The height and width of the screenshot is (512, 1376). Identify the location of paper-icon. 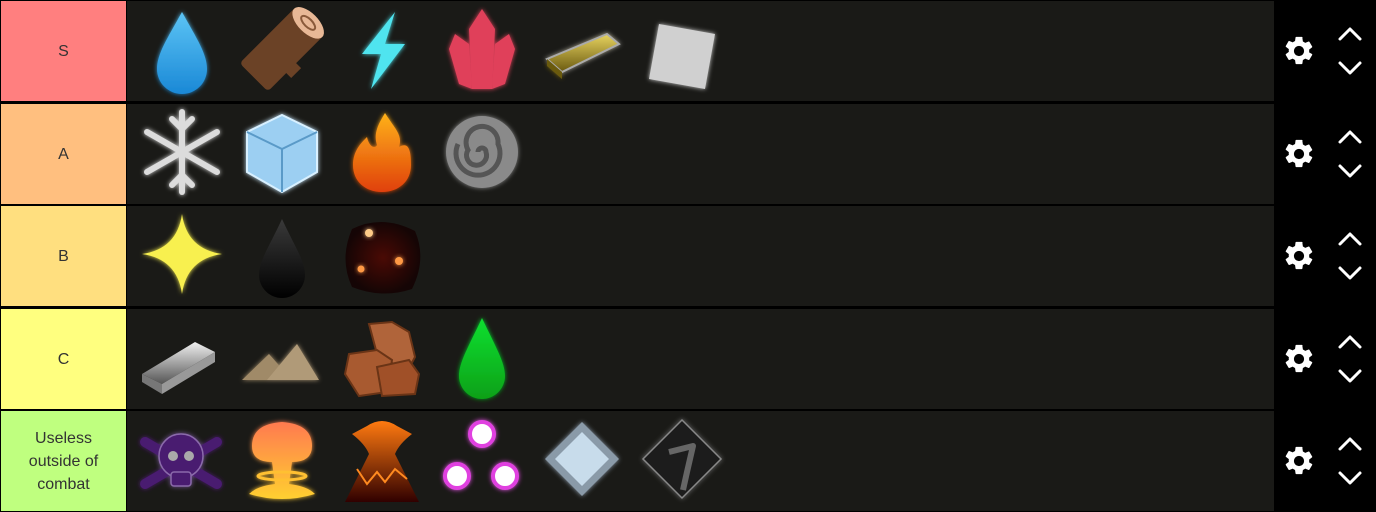
(682, 51).